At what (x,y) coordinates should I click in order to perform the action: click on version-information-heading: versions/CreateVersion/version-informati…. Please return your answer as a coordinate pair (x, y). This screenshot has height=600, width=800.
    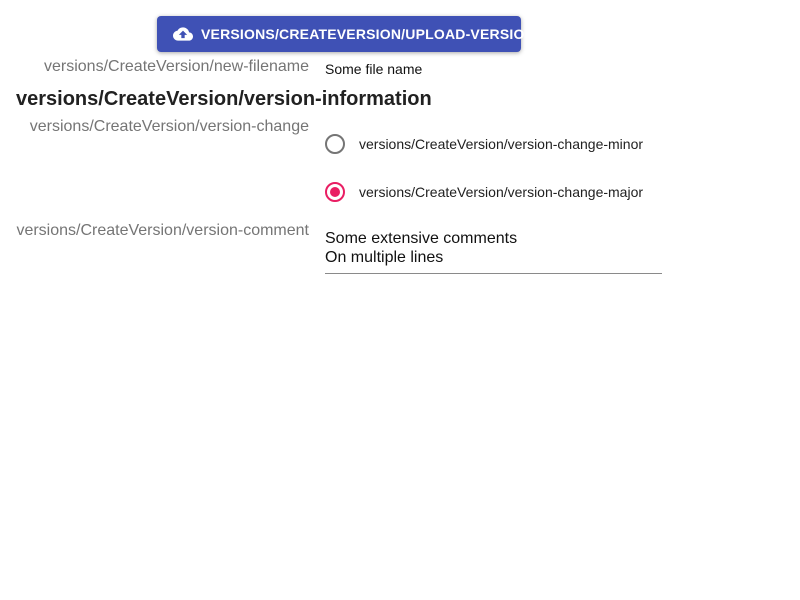
    Looking at the image, I should click on (224, 99).